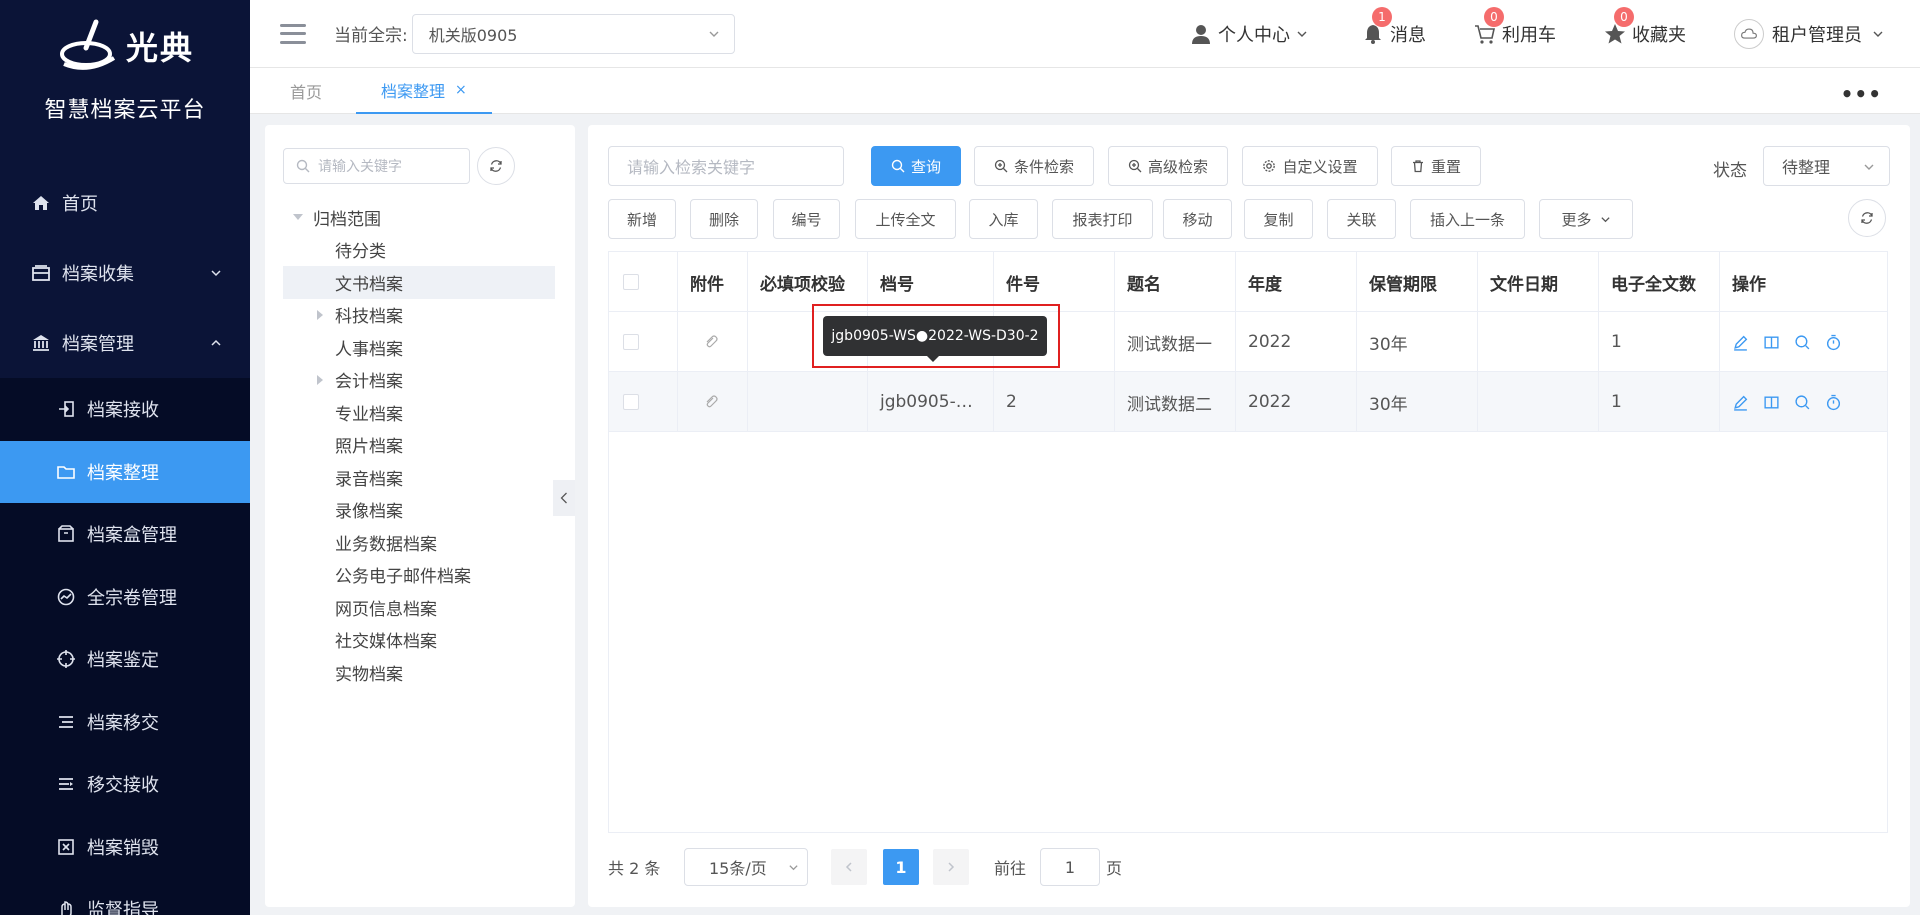 The height and width of the screenshot is (915, 1920). What do you see at coordinates (642, 219) in the screenshot?
I see `add-button: 新增` at bounding box center [642, 219].